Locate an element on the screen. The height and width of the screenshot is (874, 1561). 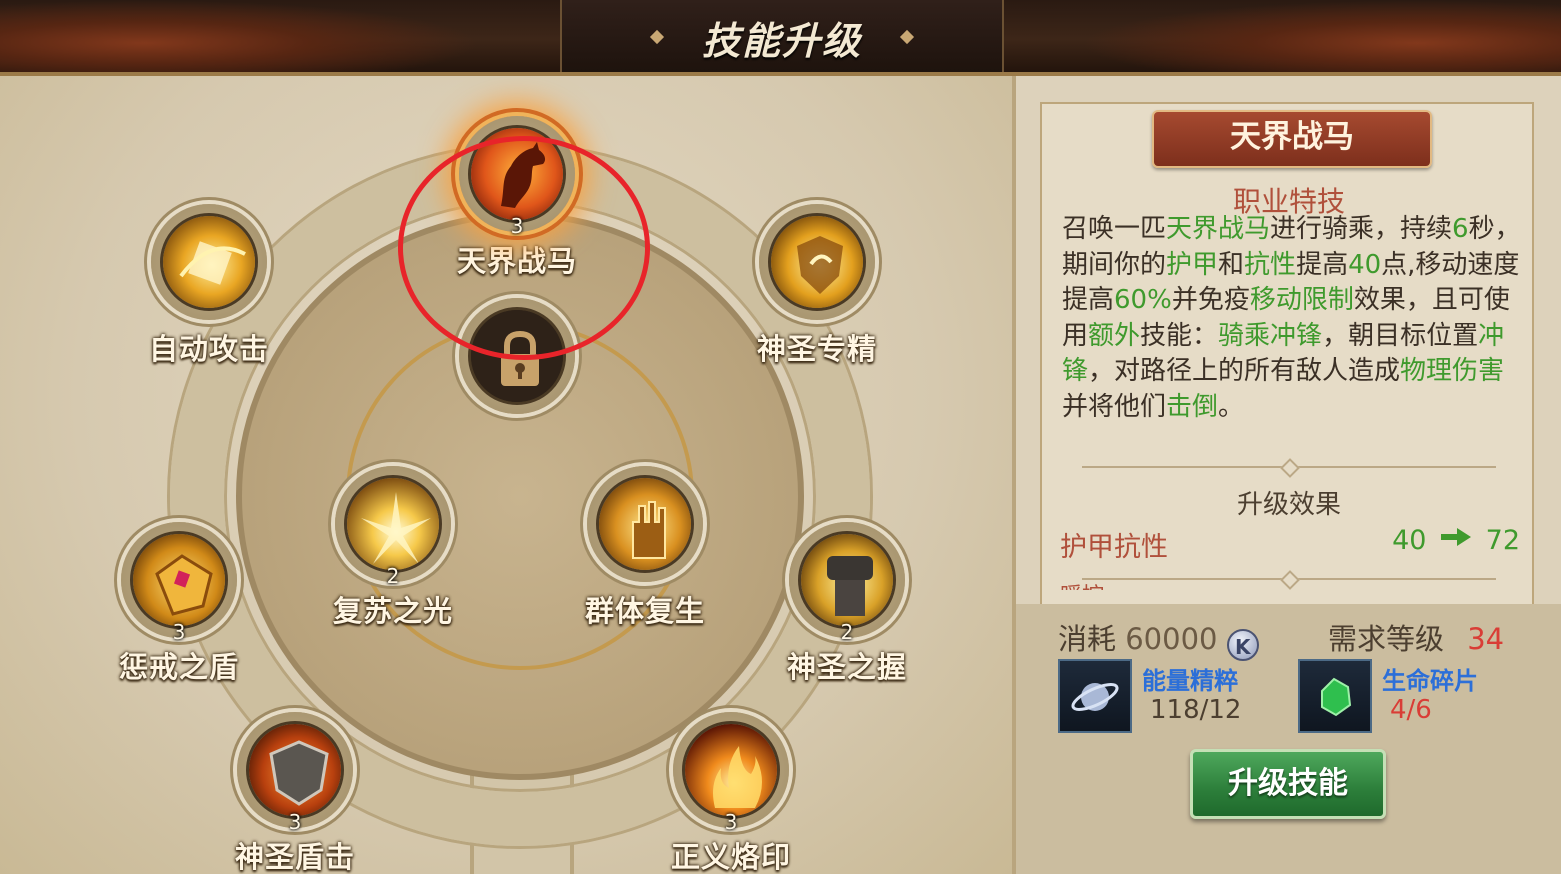
description-keyword: 额外 is located at coordinates (1114, 335).